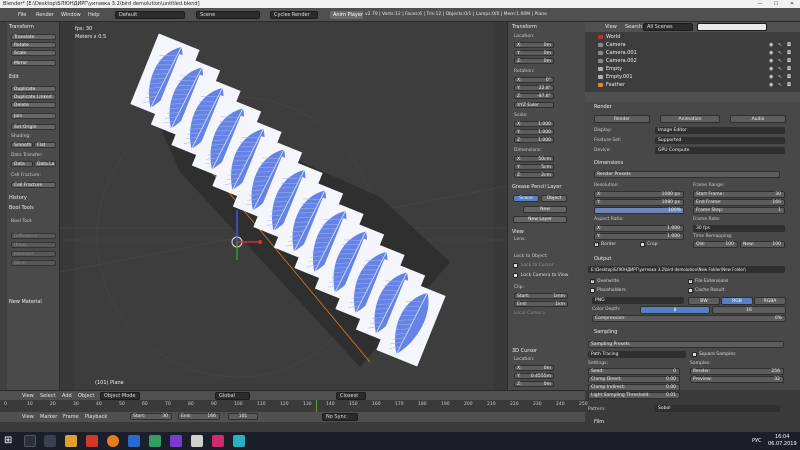 The height and width of the screenshot is (450, 800). What do you see at coordinates (715, 244) in the screenshot?
I see `old-field: Old: 100` at bounding box center [715, 244].